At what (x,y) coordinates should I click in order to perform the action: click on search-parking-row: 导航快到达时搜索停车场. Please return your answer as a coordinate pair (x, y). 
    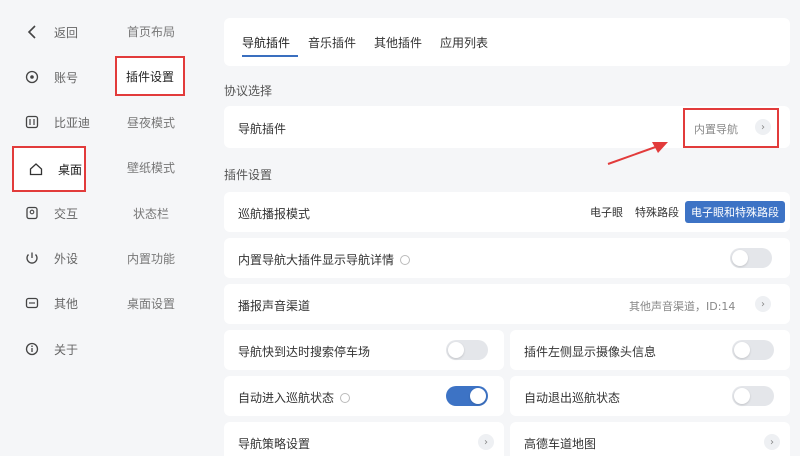
    Looking at the image, I should click on (364, 350).